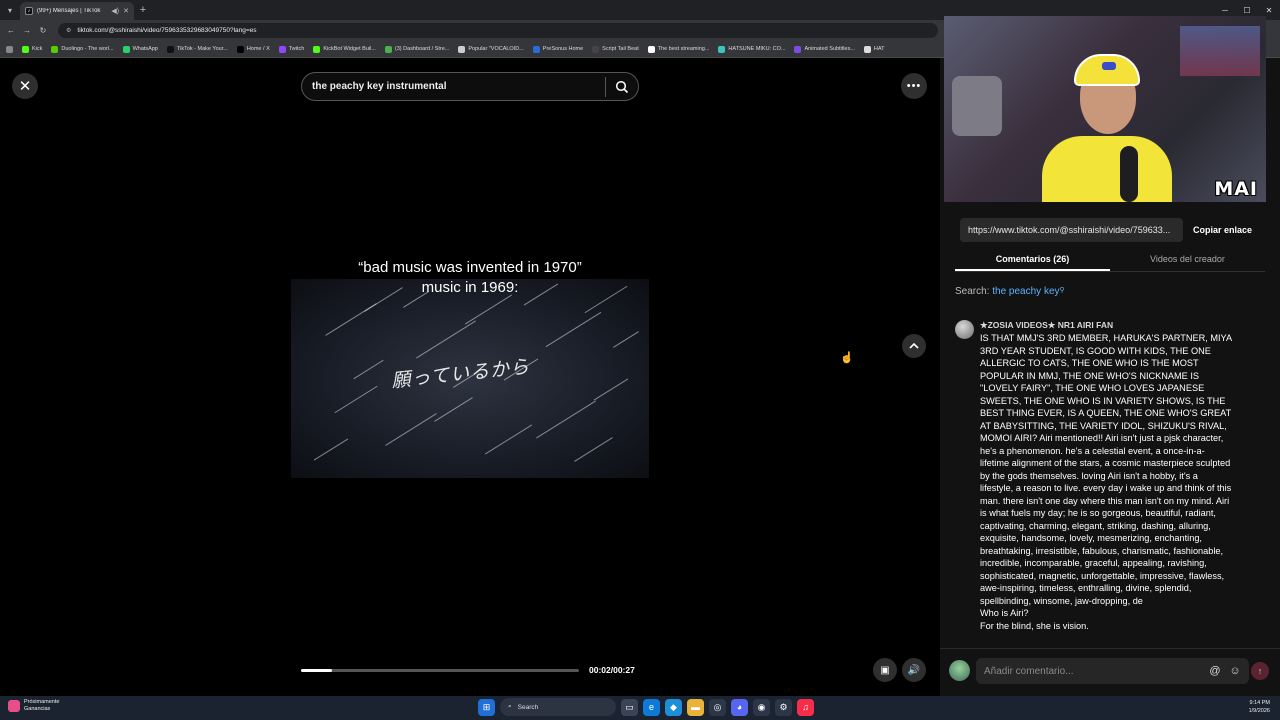 This screenshot has height=720, width=1280. Describe the element at coordinates (1187, 259) in the screenshot. I see `tab-creator-videos: Videos del creador` at that location.